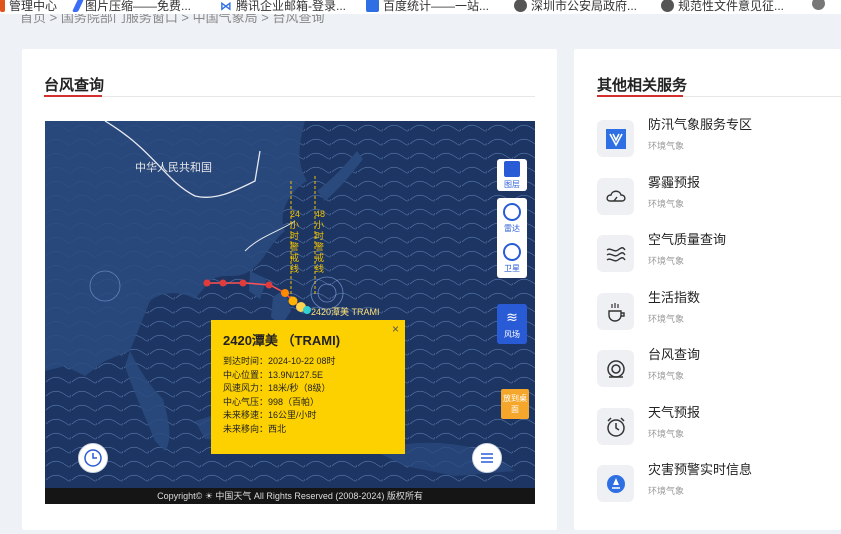 This screenshot has width=841, height=534. Describe the element at coordinates (717, 484) in the screenshot. I see `service-item-disaster-warning: 灾害预警实时信息 环境气象` at that location.